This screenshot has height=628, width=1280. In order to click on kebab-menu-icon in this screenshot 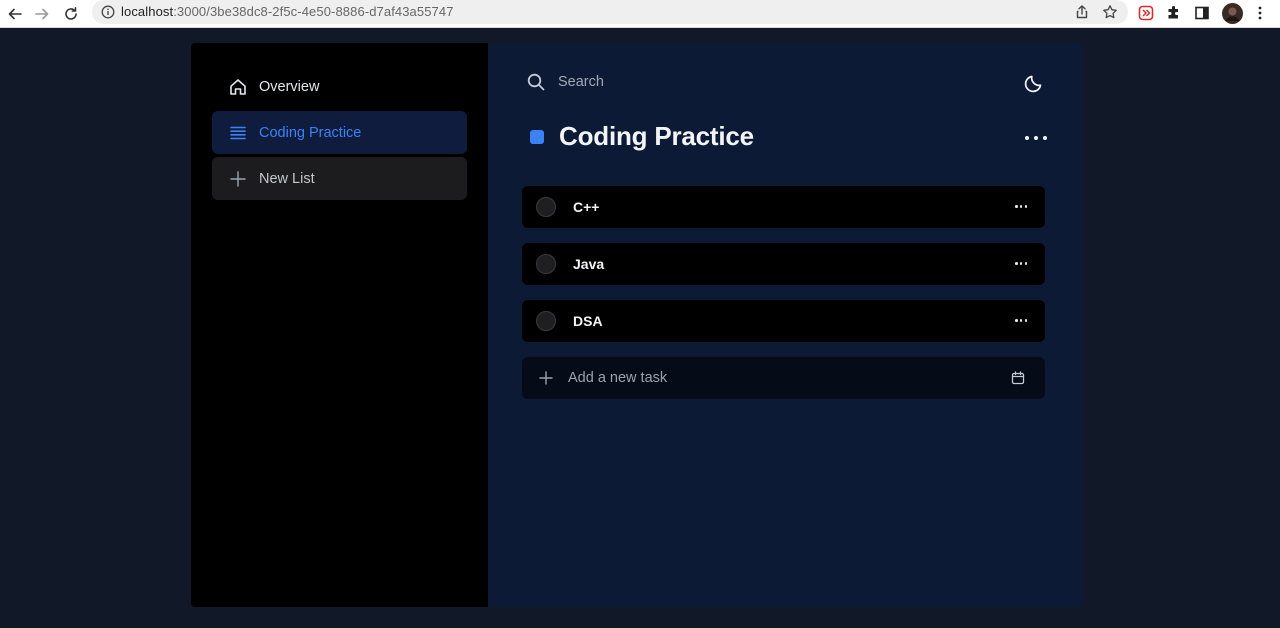, I will do `click(1260, 13)`.